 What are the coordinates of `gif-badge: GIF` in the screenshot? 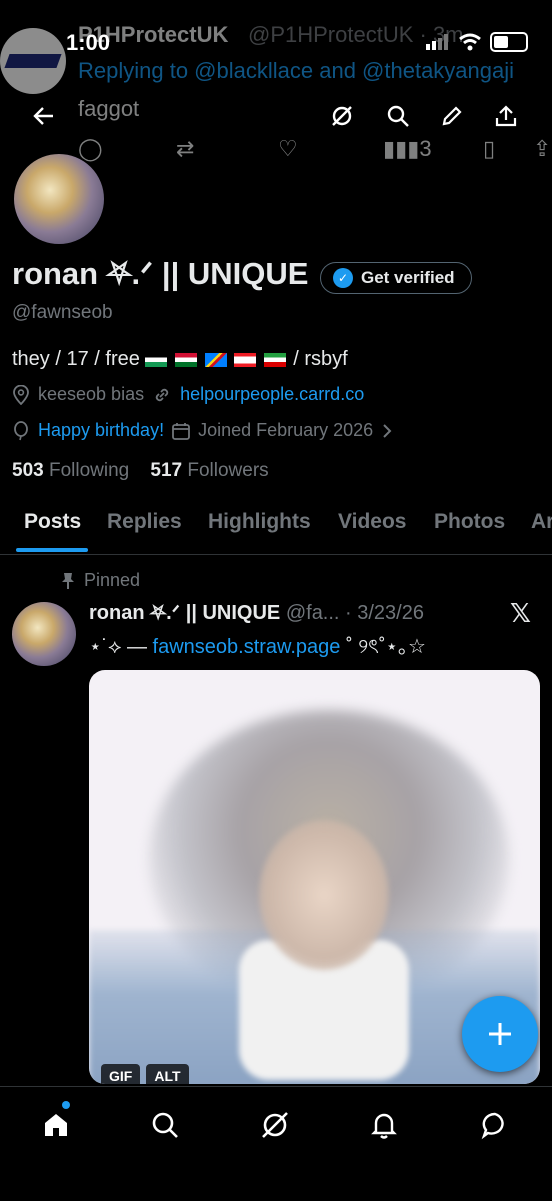 It's located at (121, 1074).